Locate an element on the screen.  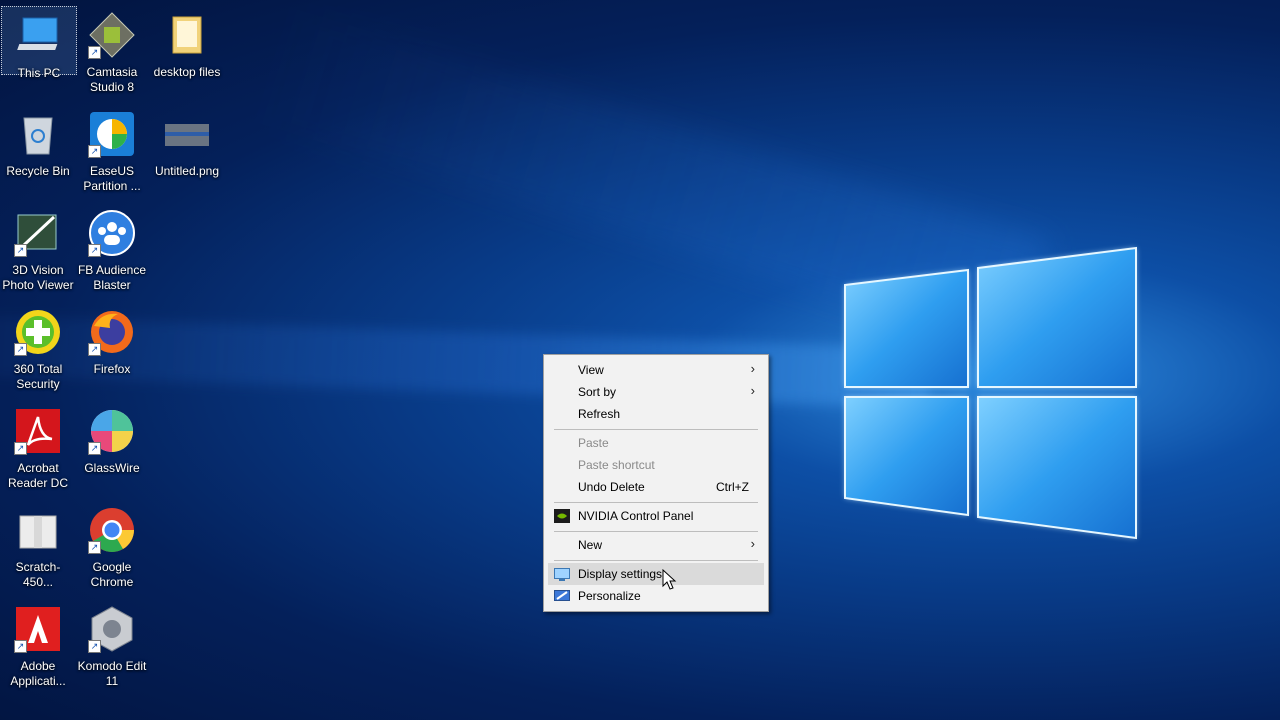
3d-vision-icon: ↗ is located at coordinates (38, 233).